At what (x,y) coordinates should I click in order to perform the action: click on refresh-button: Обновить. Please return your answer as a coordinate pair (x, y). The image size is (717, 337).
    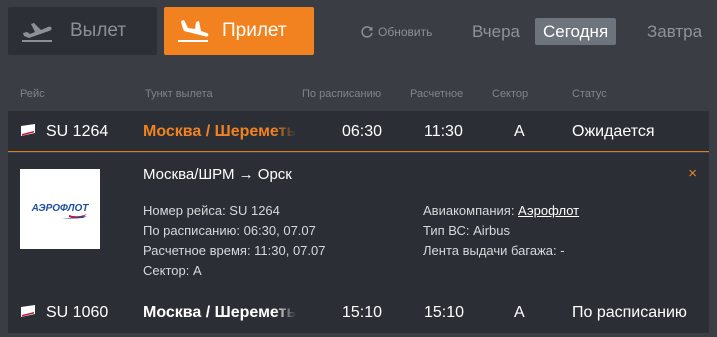
    Looking at the image, I should click on (396, 32).